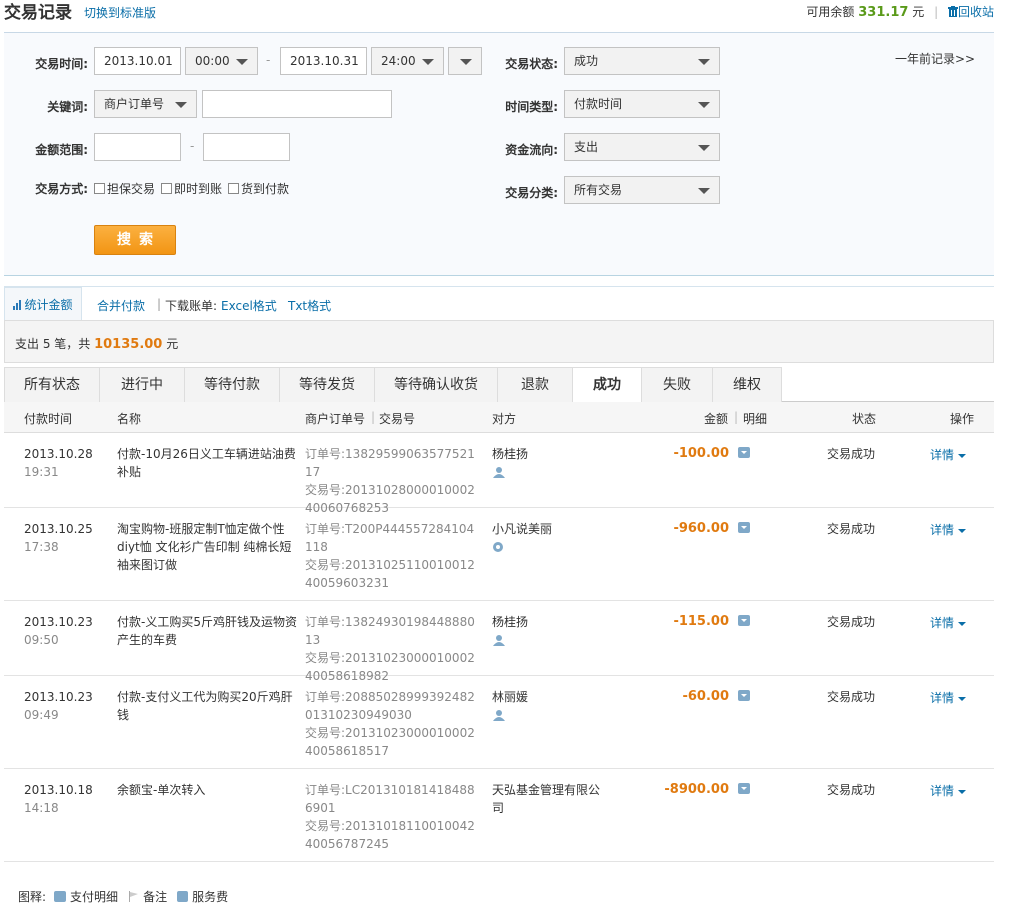  What do you see at coordinates (120, 12) in the screenshot?
I see `switch-standard-link: 切换到标准版` at bounding box center [120, 12].